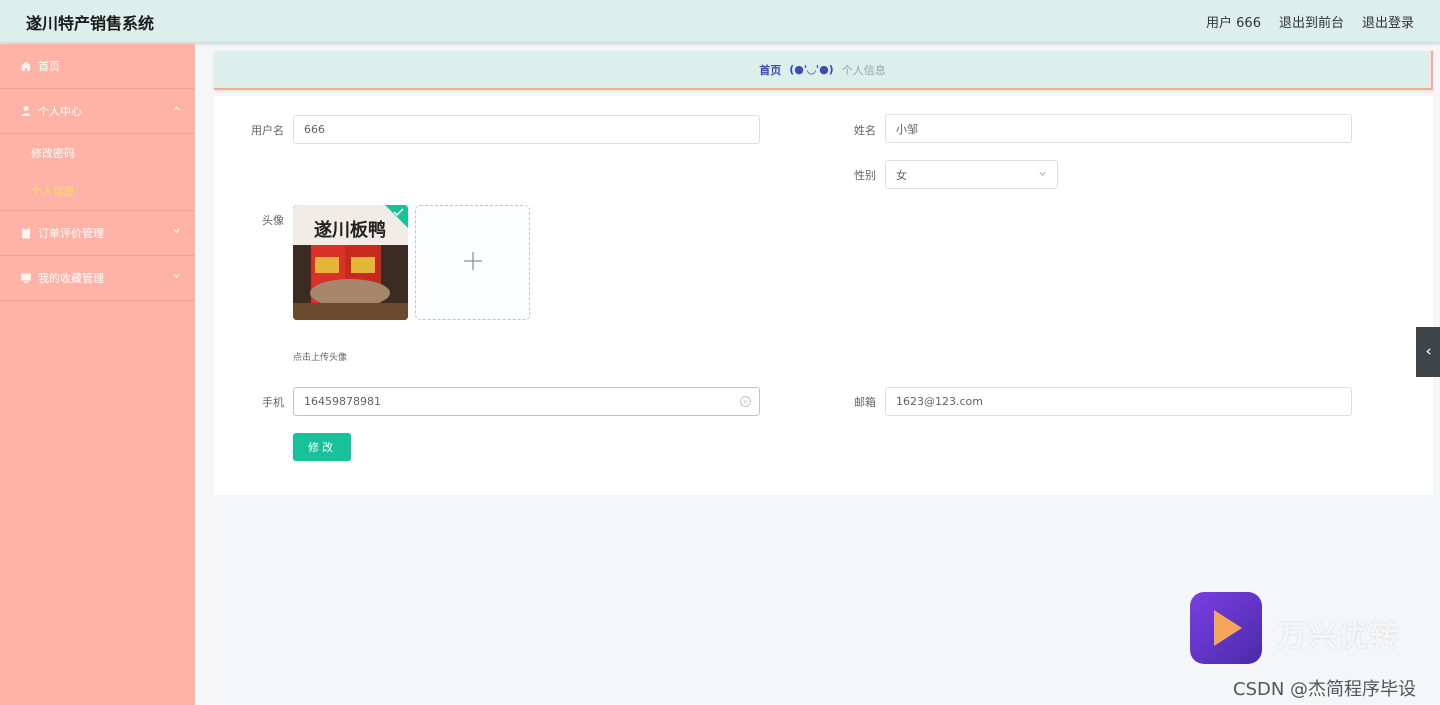 This screenshot has height=705, width=1440. What do you see at coordinates (71, 278) in the screenshot?
I see `sidebar-item-label: 我的收藏管理` at bounding box center [71, 278].